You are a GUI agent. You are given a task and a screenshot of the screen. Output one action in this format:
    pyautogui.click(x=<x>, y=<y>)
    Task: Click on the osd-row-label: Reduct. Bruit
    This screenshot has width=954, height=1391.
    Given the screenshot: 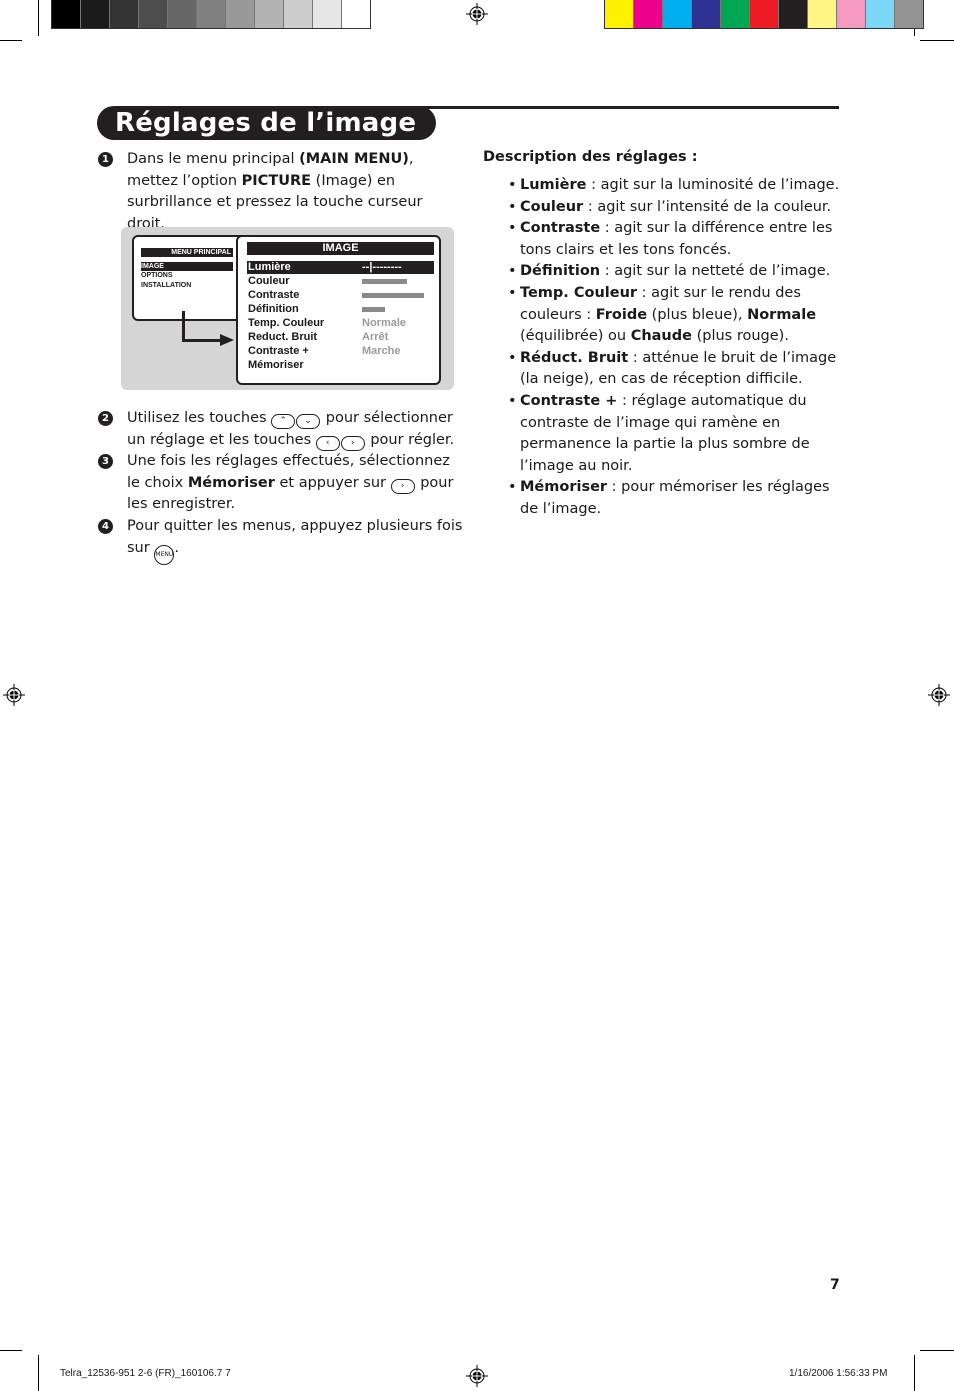 What is the action you would take?
    pyautogui.click(x=283, y=337)
    